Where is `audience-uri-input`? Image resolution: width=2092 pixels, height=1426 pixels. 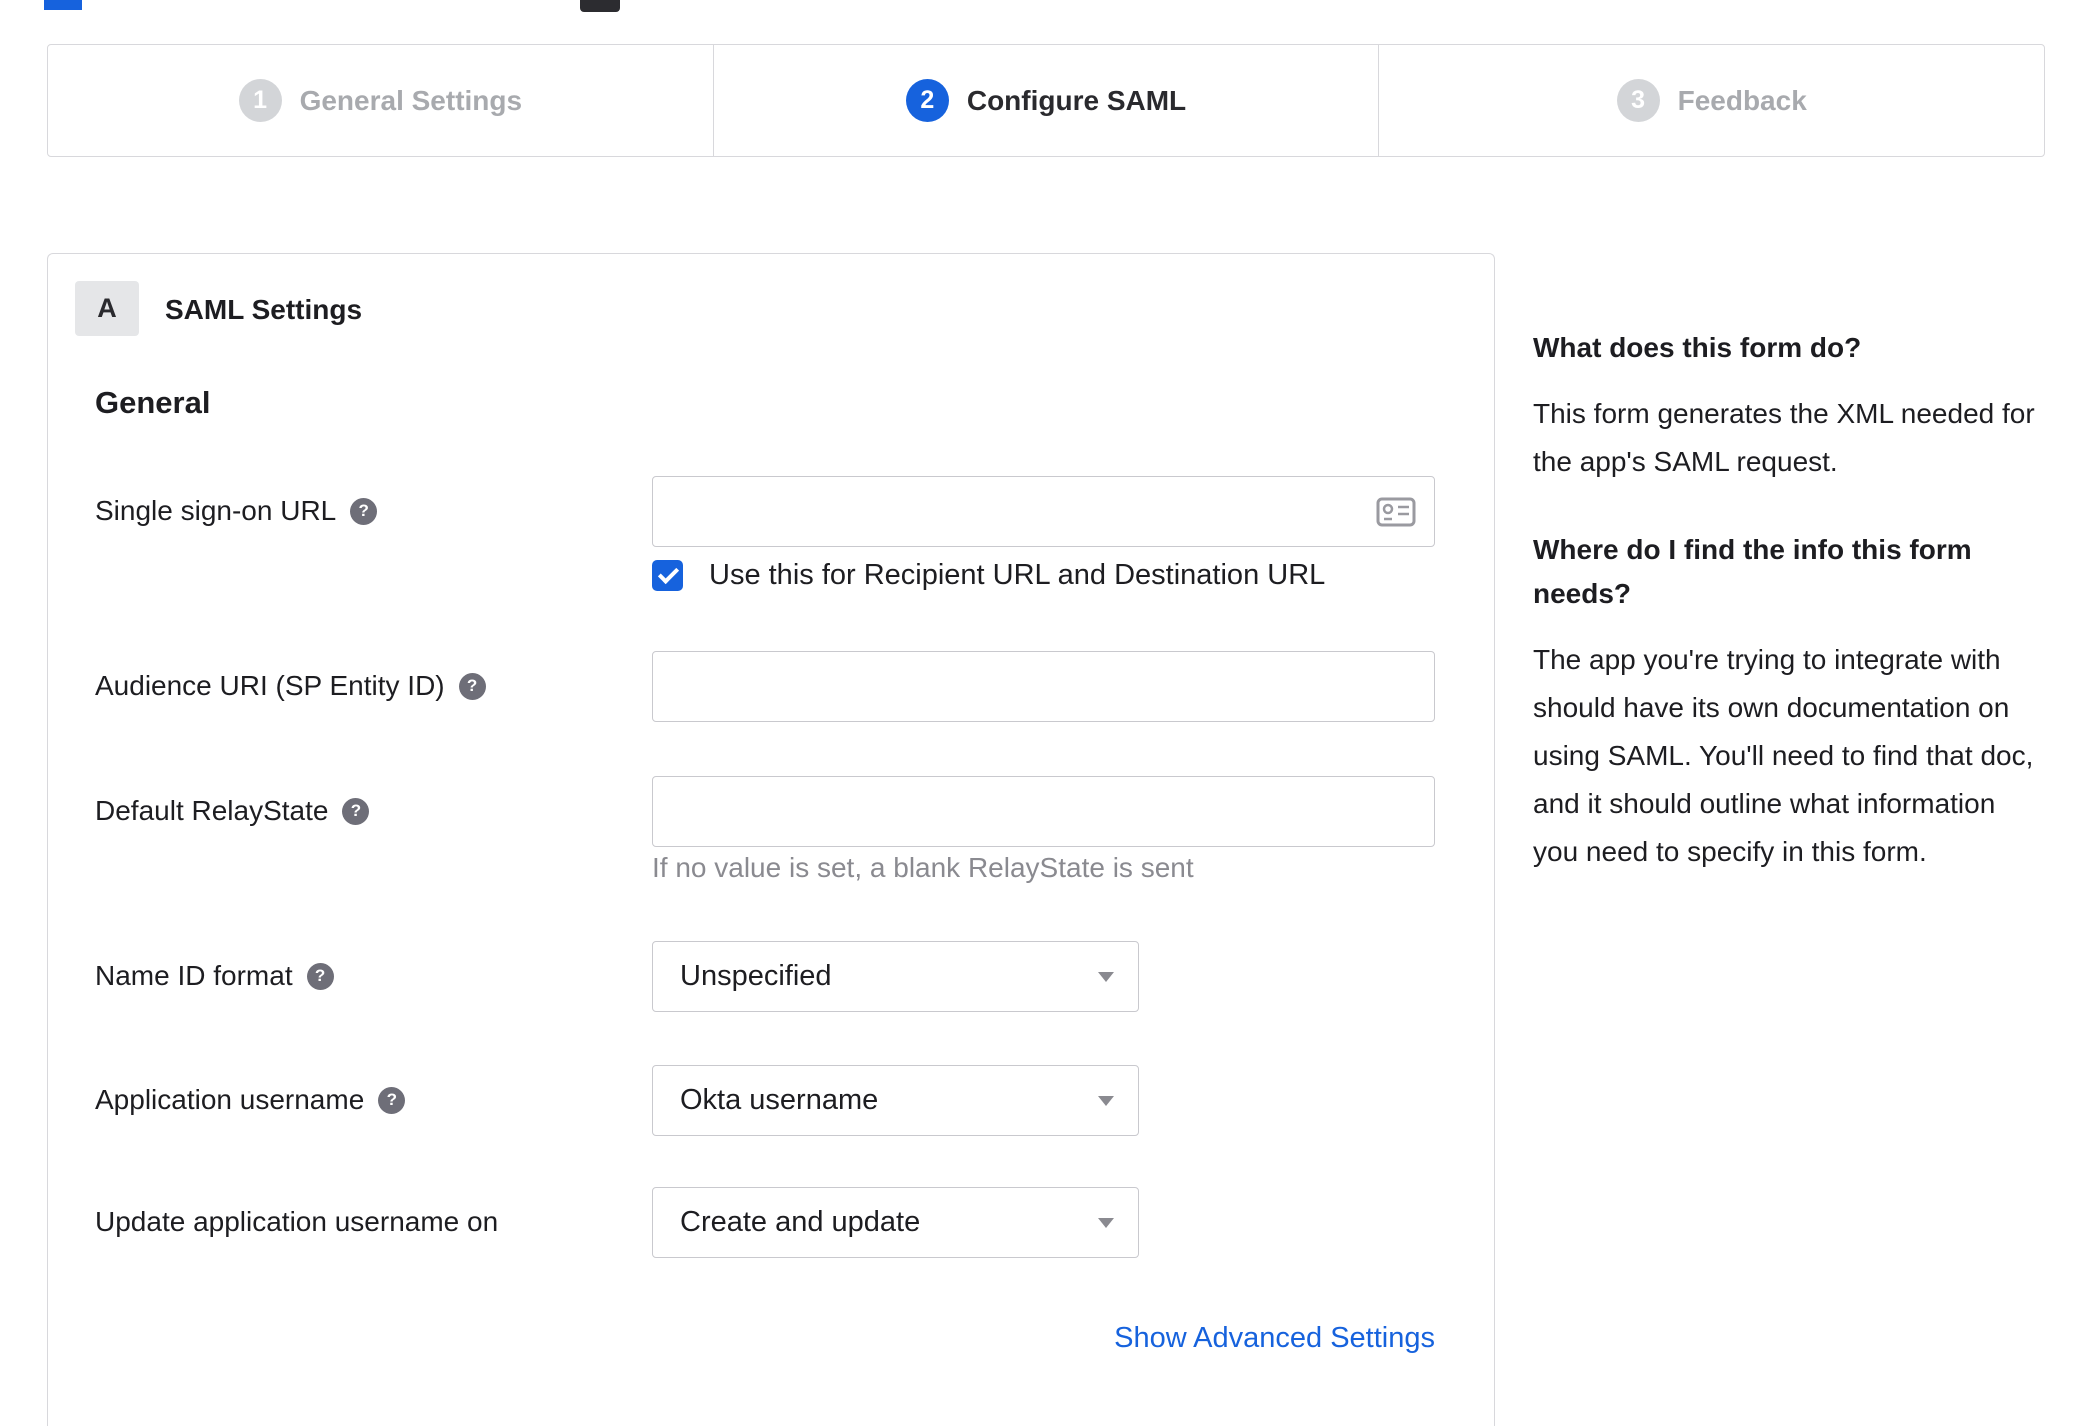 audience-uri-input is located at coordinates (1043, 686).